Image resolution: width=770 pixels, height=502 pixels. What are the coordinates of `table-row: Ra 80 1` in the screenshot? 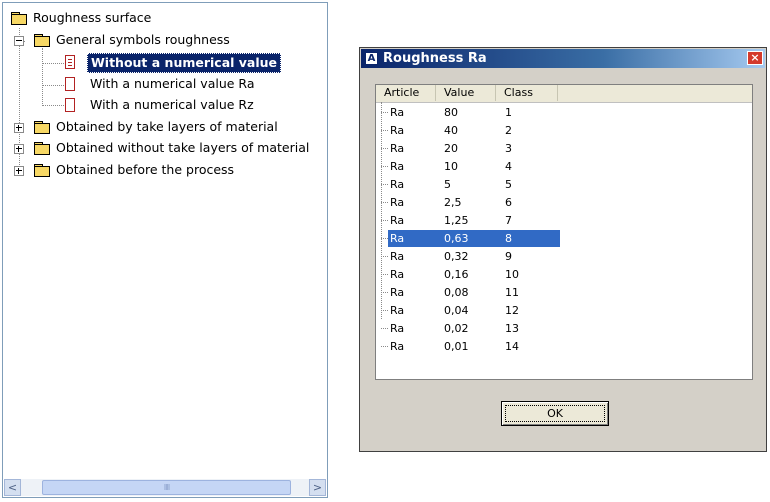 It's located at (565, 112).